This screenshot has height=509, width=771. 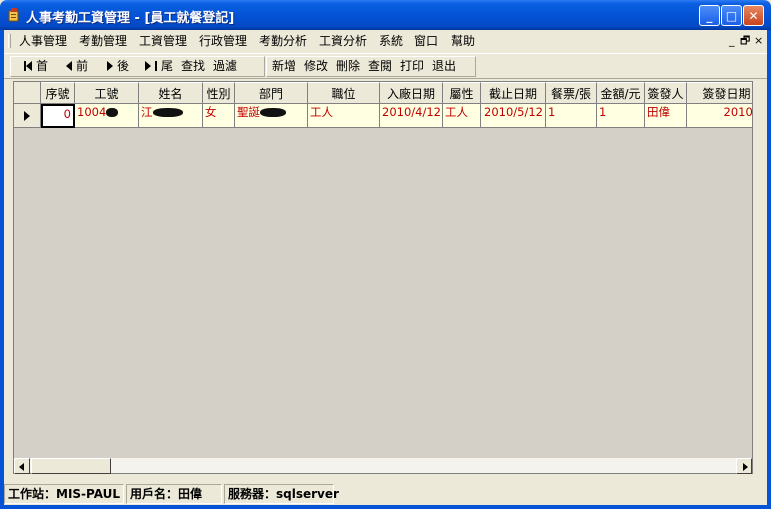 What do you see at coordinates (163, 41) in the screenshot?
I see `menu-payroll: 工資管理` at bounding box center [163, 41].